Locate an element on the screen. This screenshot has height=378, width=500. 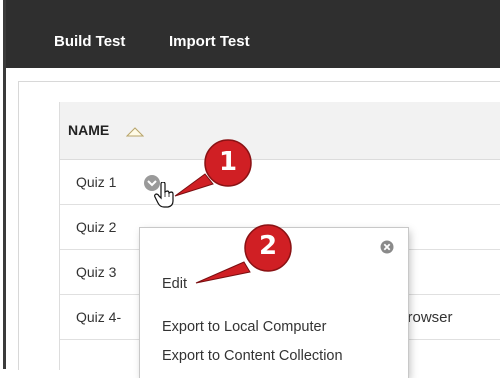
menu-item-edit: Edit is located at coordinates (174, 284).